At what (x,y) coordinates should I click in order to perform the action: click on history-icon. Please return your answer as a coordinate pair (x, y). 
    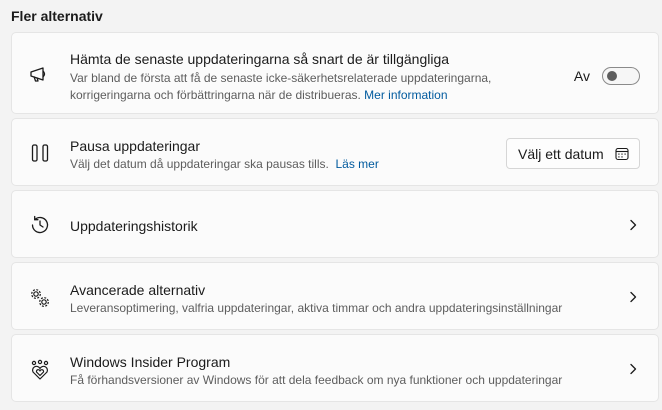
    Looking at the image, I should click on (40, 225).